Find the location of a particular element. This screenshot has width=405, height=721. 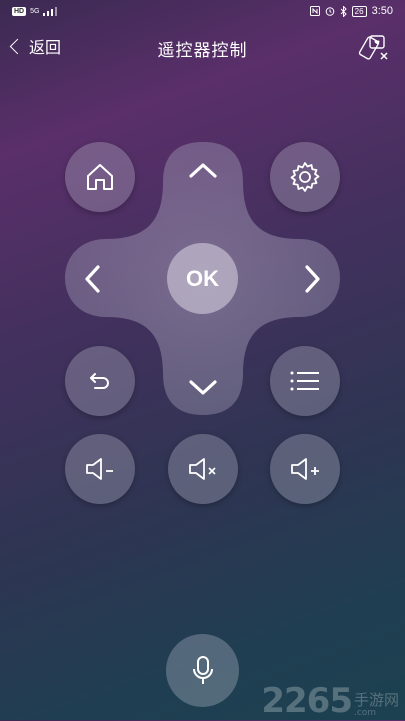

gear-icon is located at coordinates (305, 177).